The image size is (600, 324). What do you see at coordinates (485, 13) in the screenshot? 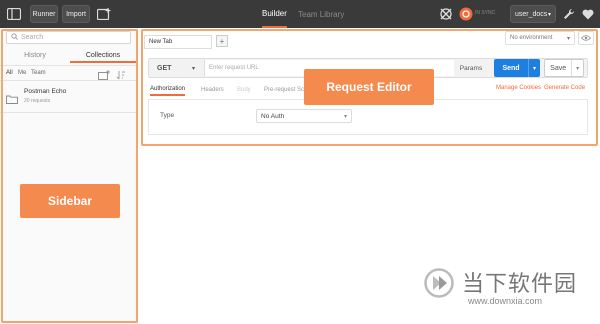
I see `sync-status-label: IN SYNC` at bounding box center [485, 13].